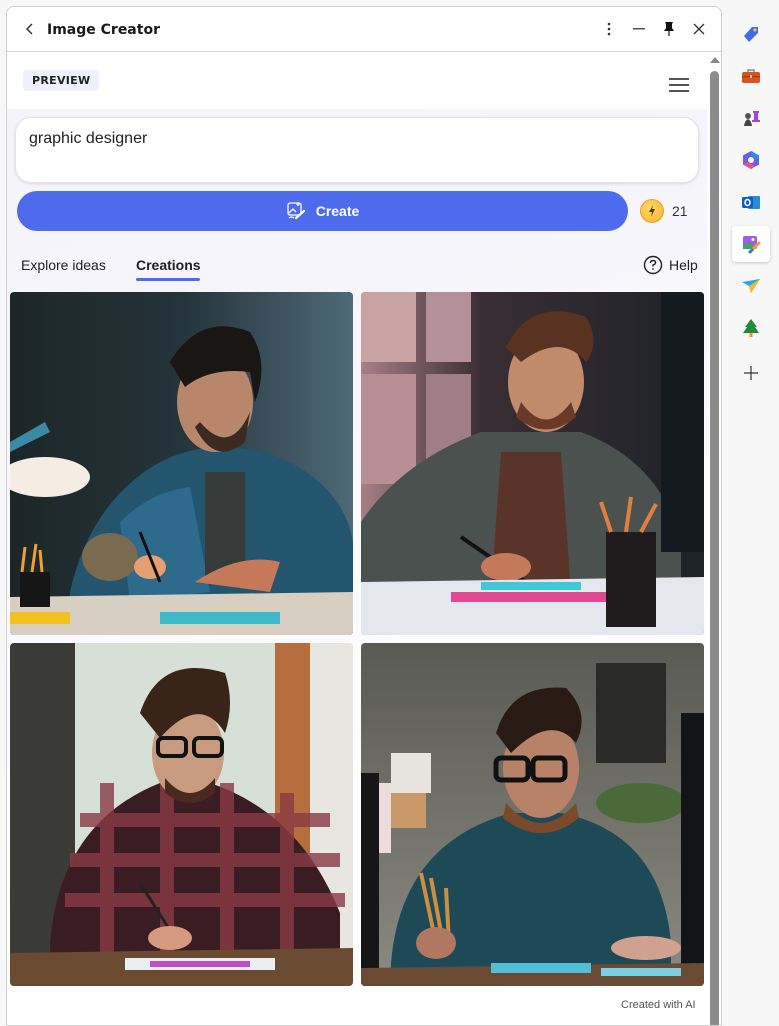  I want to click on header: PREVIEW, so click(357, 81).